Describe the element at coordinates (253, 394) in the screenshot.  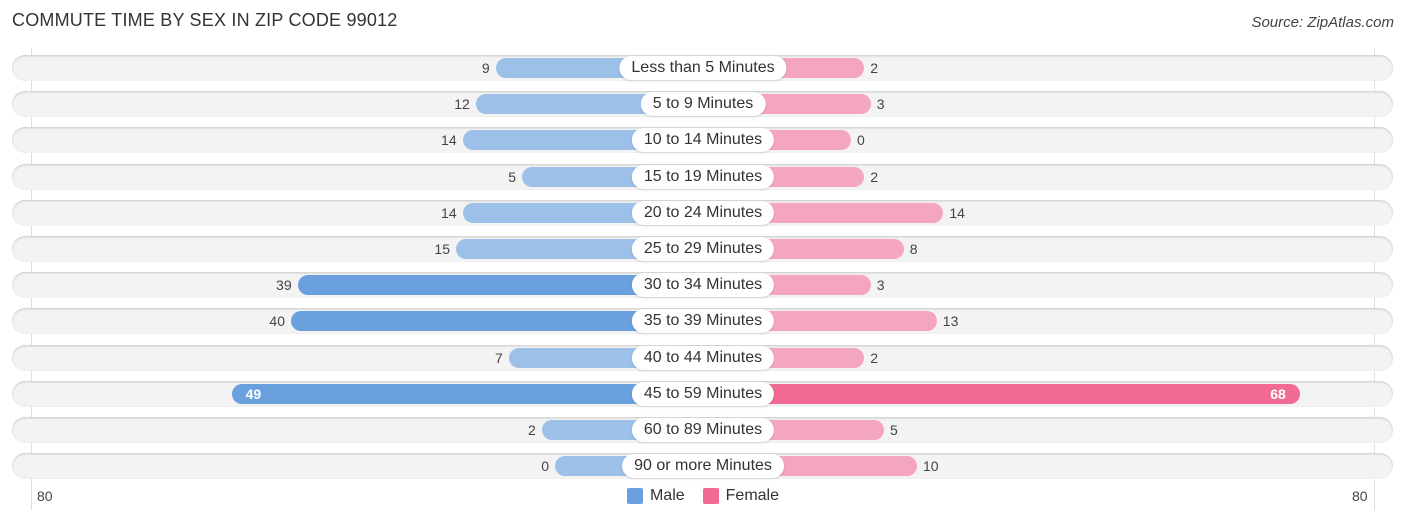
I see `value-label-male: 49` at that location.